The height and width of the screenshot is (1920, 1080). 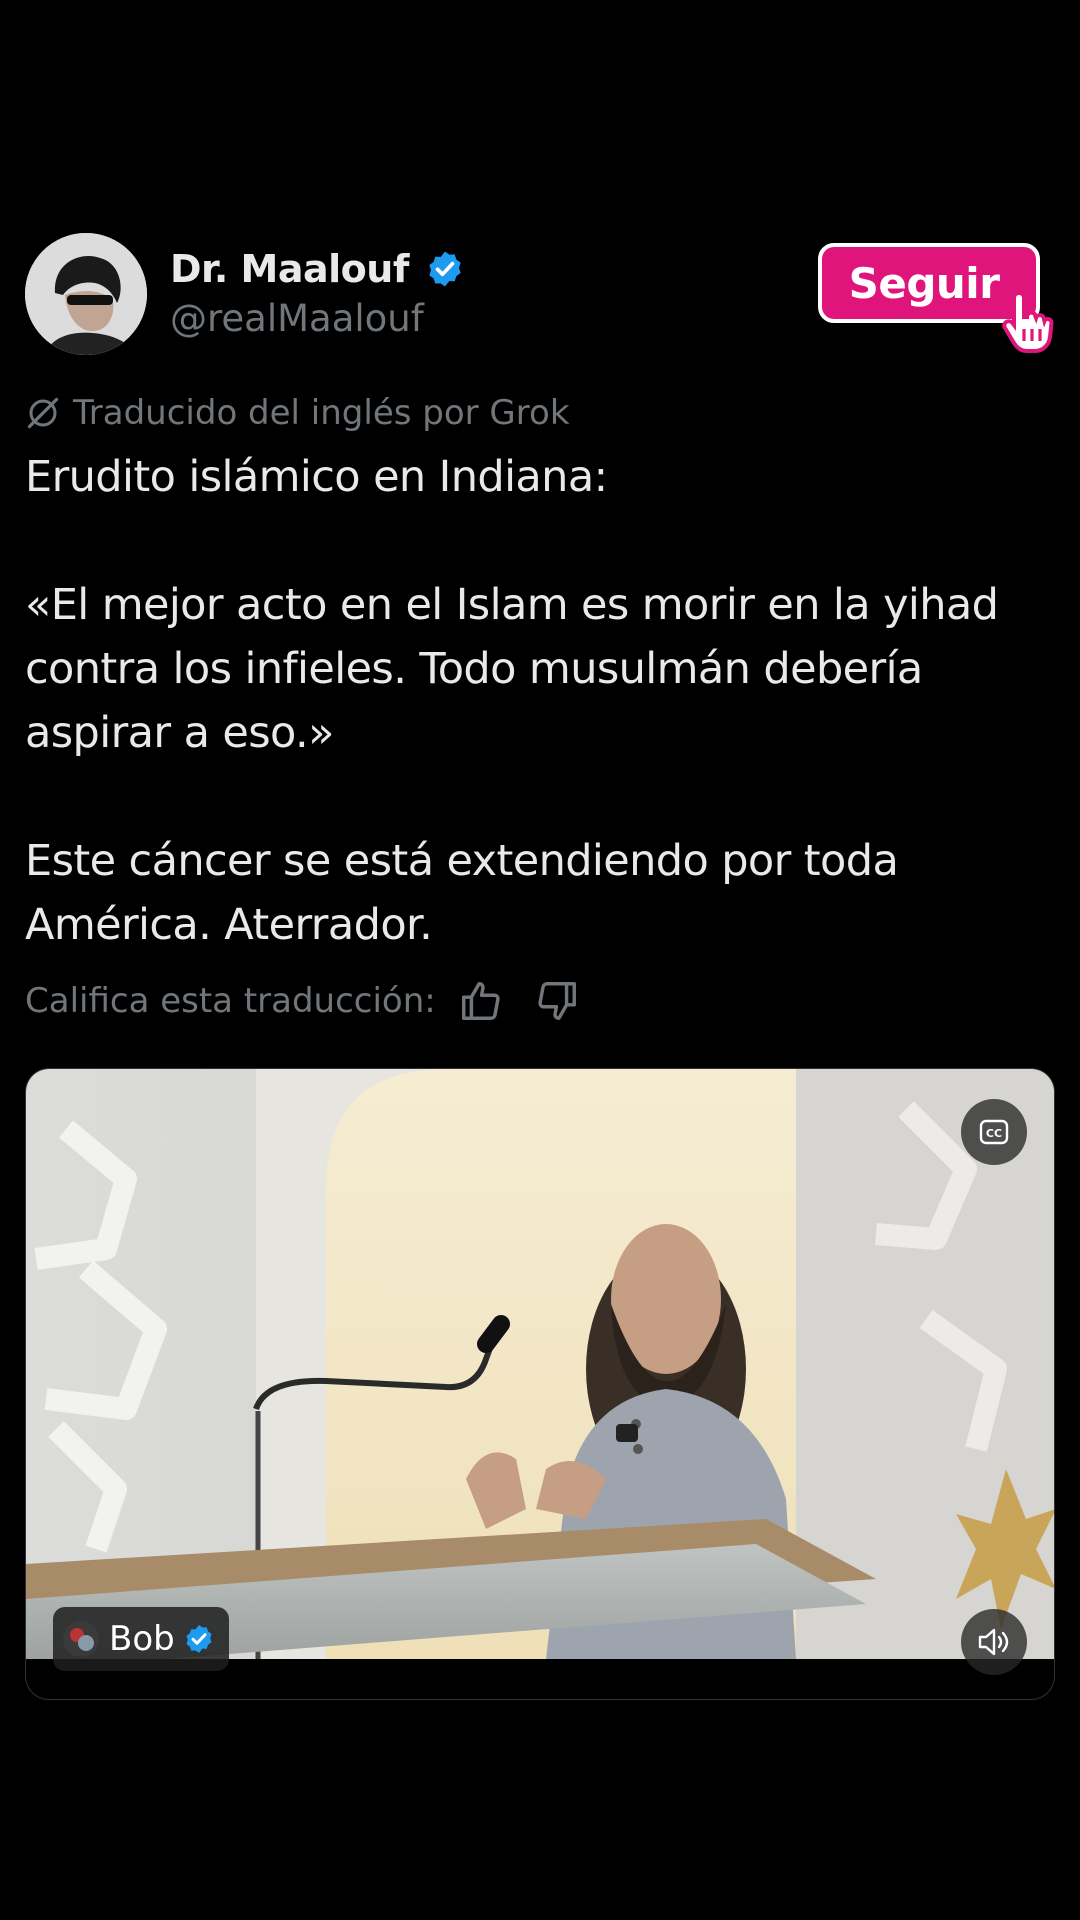 I want to click on volume-icon, so click(x=993, y=1642).